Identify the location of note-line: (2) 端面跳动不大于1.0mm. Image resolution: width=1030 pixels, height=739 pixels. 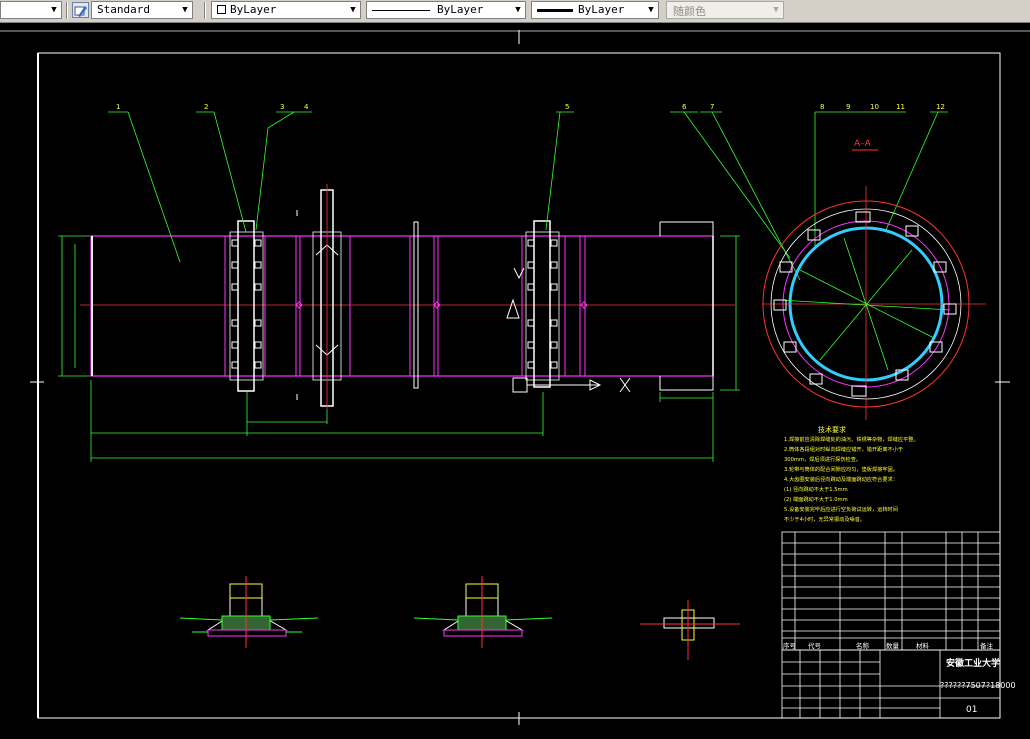
(816, 499).